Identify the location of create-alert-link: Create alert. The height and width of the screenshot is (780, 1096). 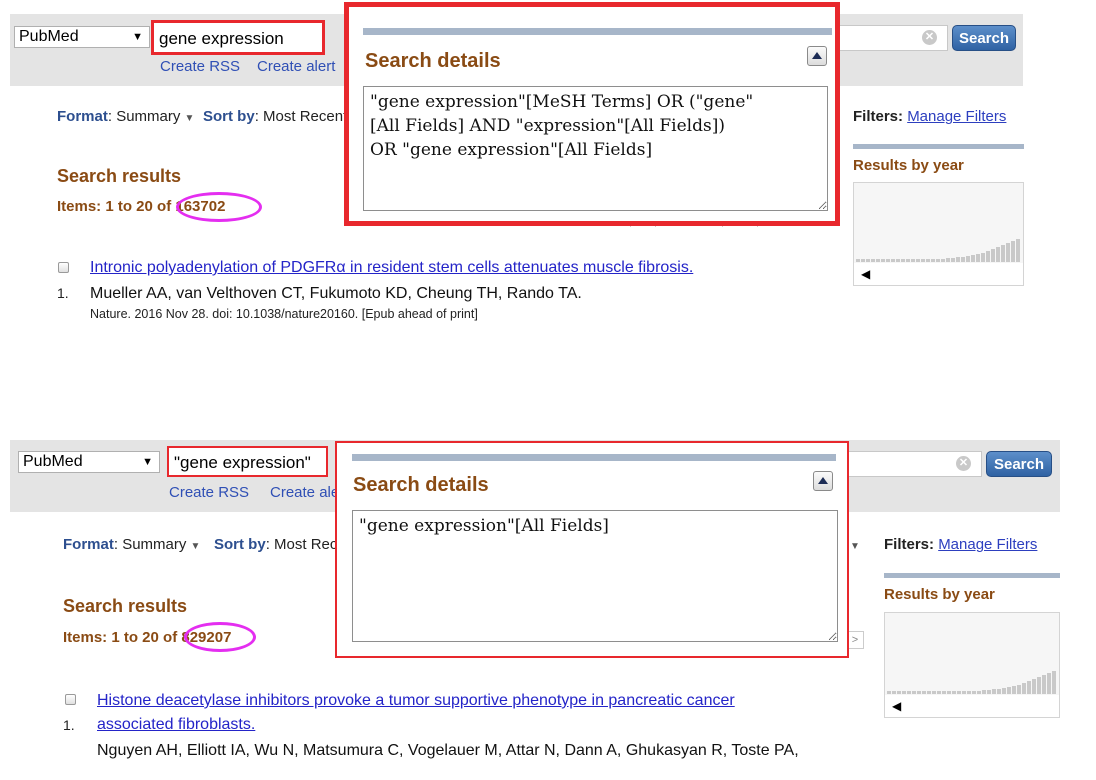
(296, 66).